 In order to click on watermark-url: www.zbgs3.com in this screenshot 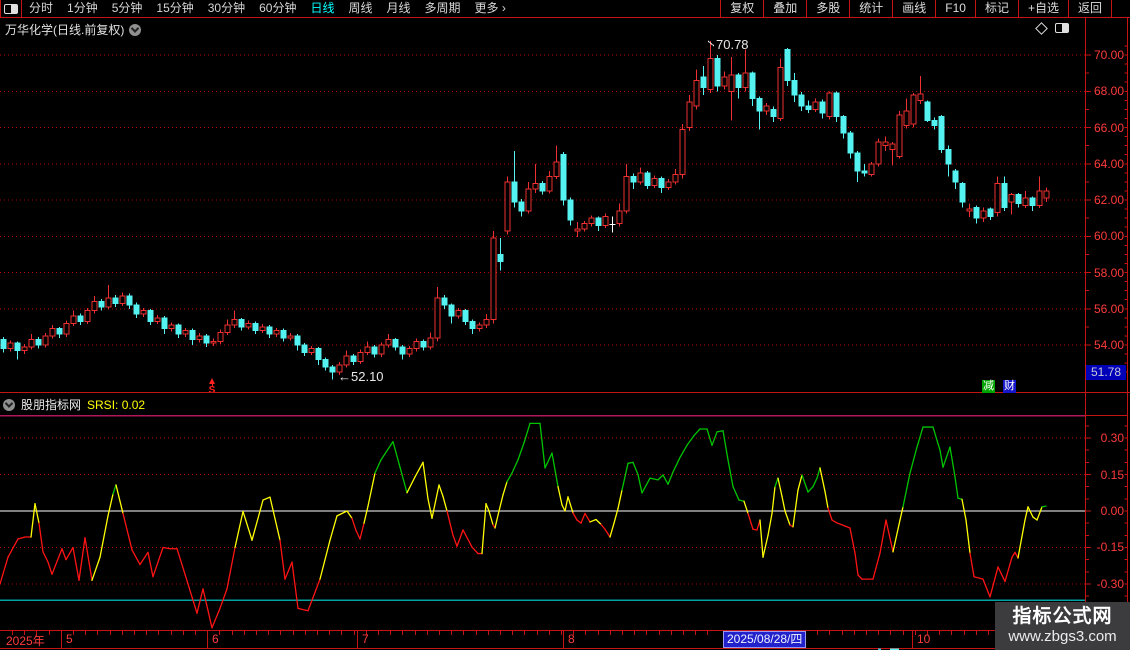, I will do `click(1062, 636)`.